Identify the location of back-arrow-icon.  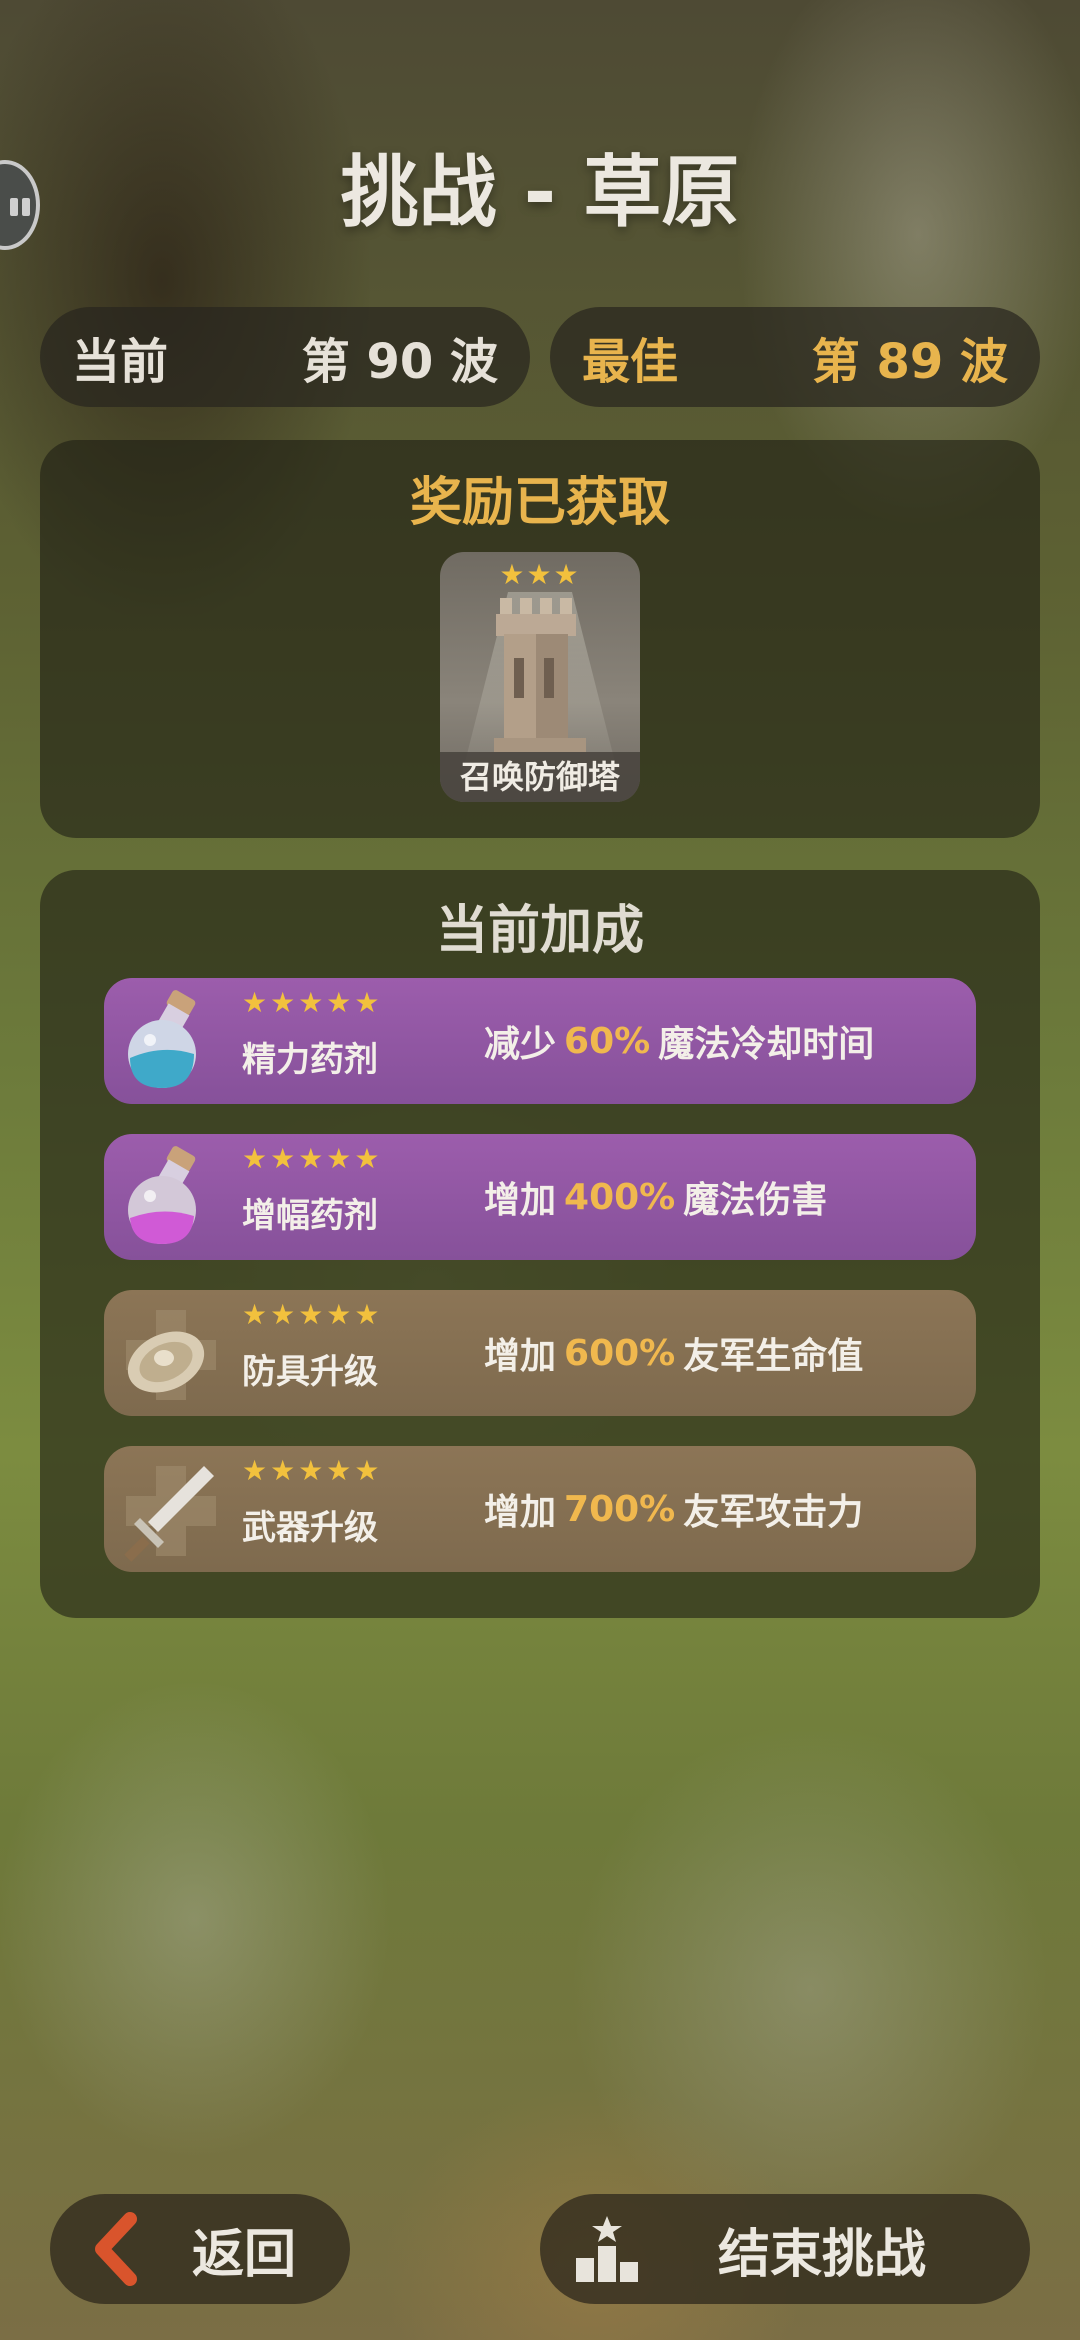
(116, 2249).